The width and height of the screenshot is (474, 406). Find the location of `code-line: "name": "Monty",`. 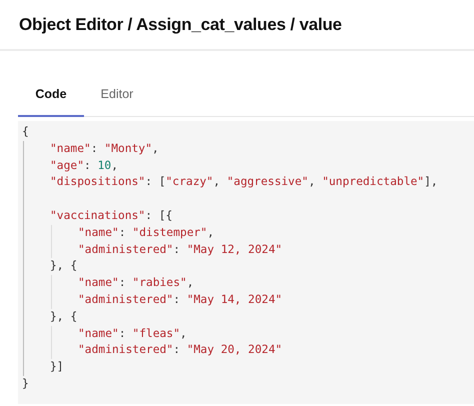

code-line: "name": "Monty", is located at coordinates (104, 148).